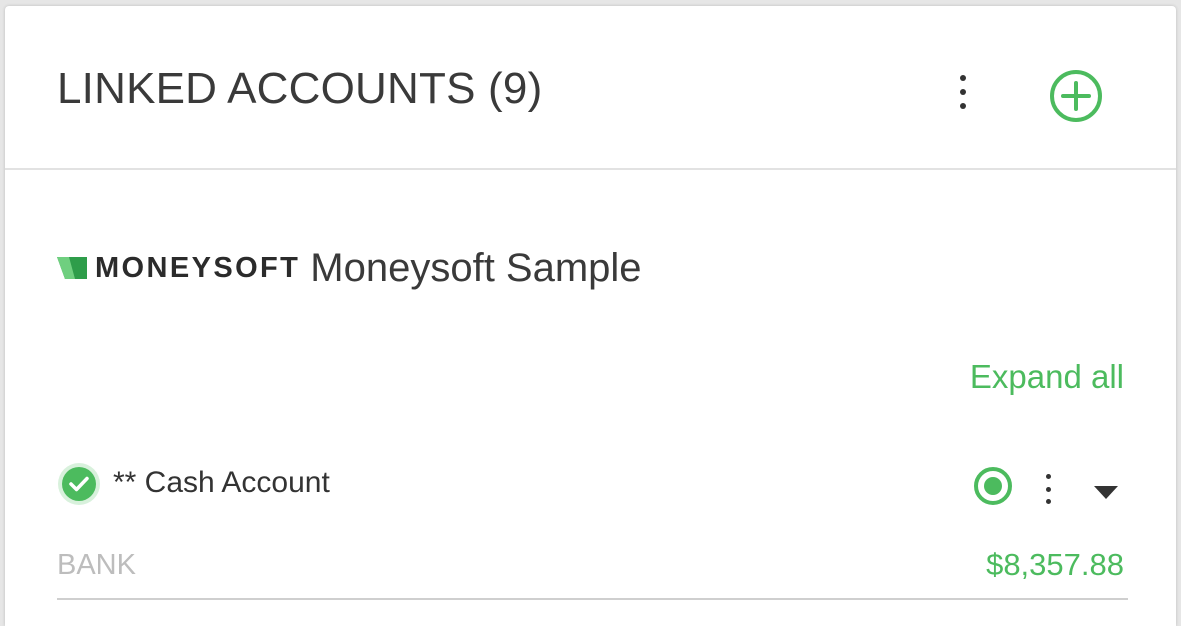 The width and height of the screenshot is (1181, 626). What do you see at coordinates (592, 599) in the screenshot?
I see `row-divider` at bounding box center [592, 599].